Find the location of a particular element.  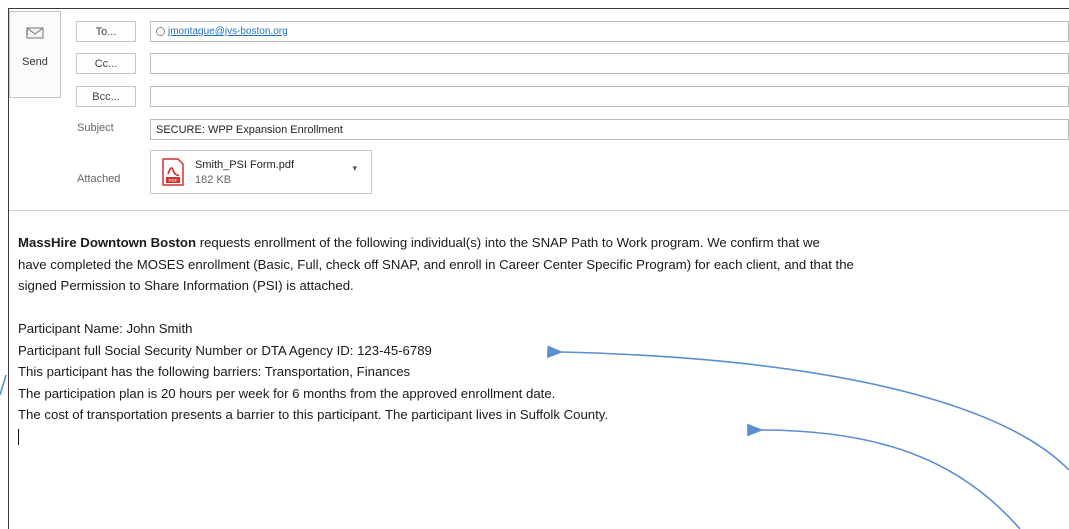

arrow-to-ssn is located at coordinates (808, 408).